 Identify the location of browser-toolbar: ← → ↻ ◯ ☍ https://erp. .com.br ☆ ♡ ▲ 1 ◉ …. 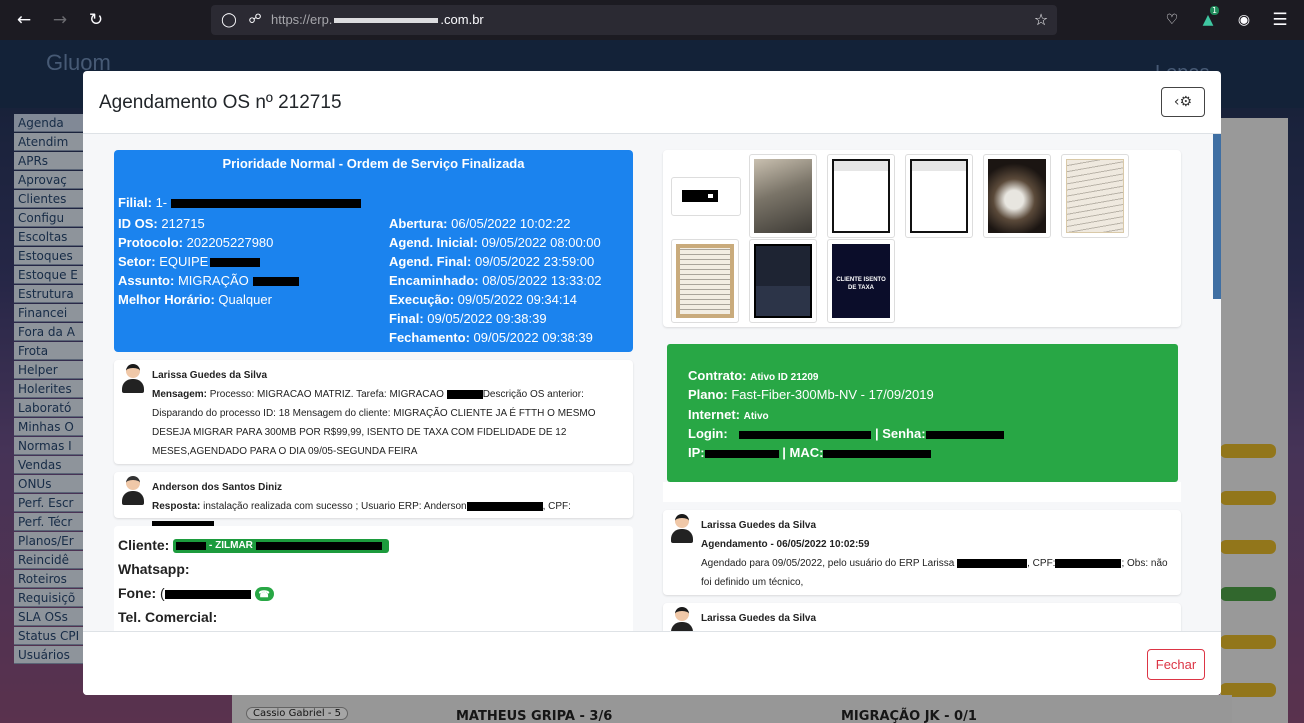
(652, 20).